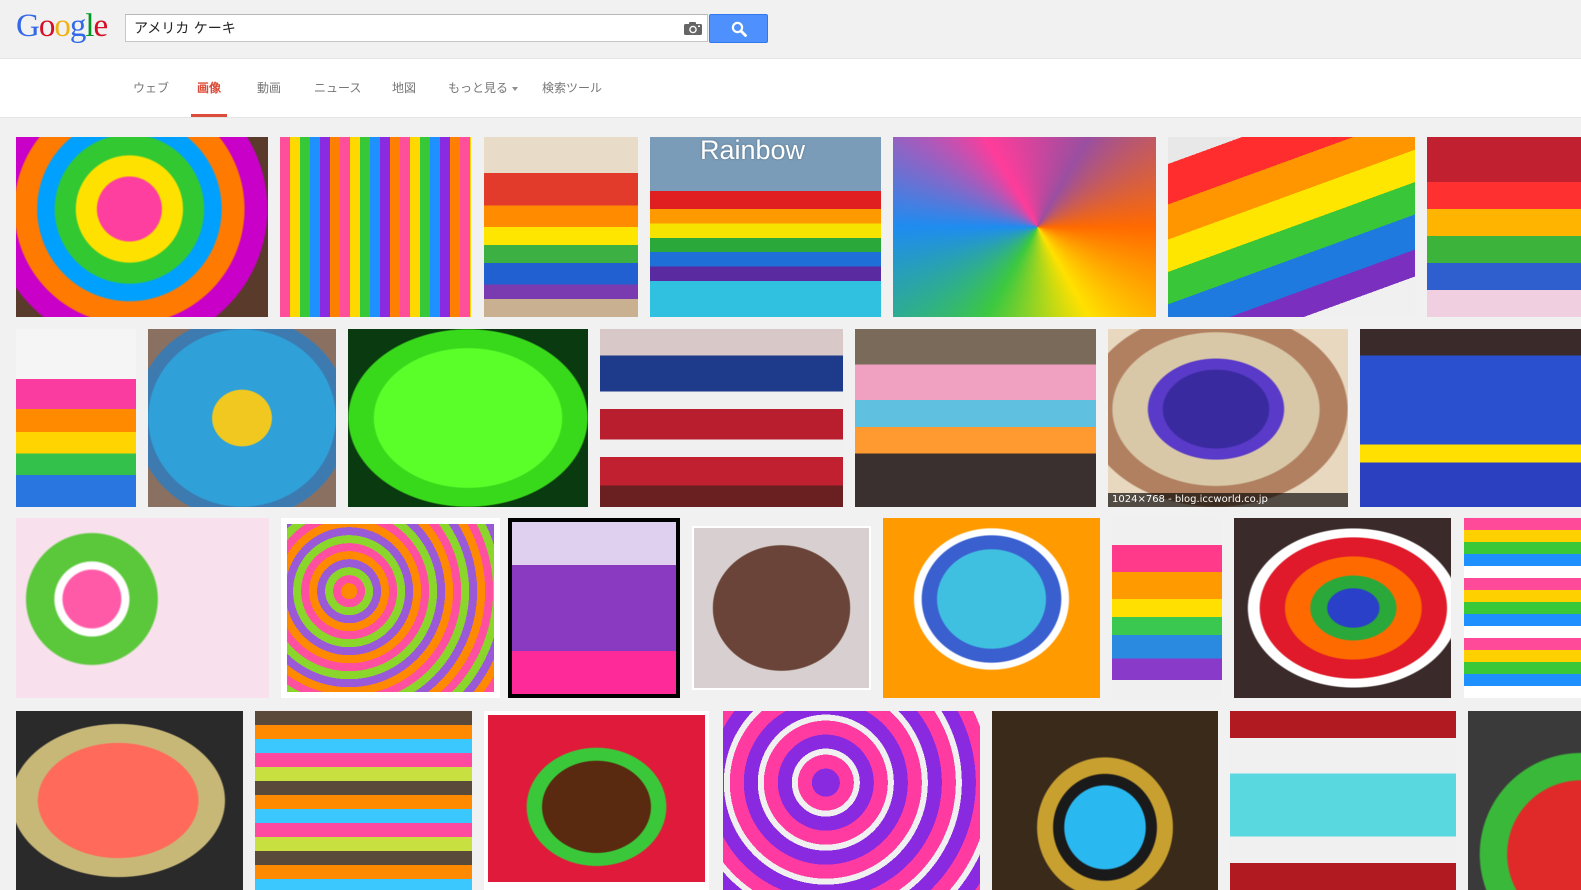 The image size is (1581, 890). I want to click on tab-more: もっと見る, so click(483, 88).